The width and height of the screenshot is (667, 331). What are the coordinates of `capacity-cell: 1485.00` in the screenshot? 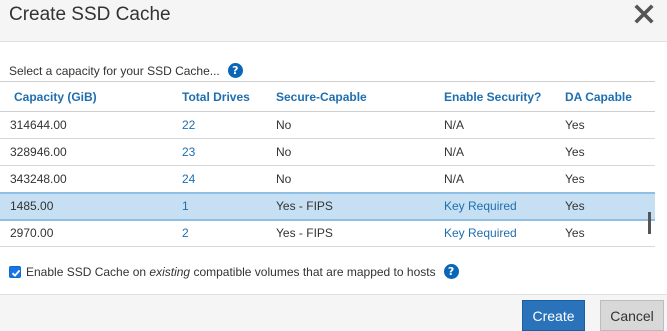 It's located at (84, 206).